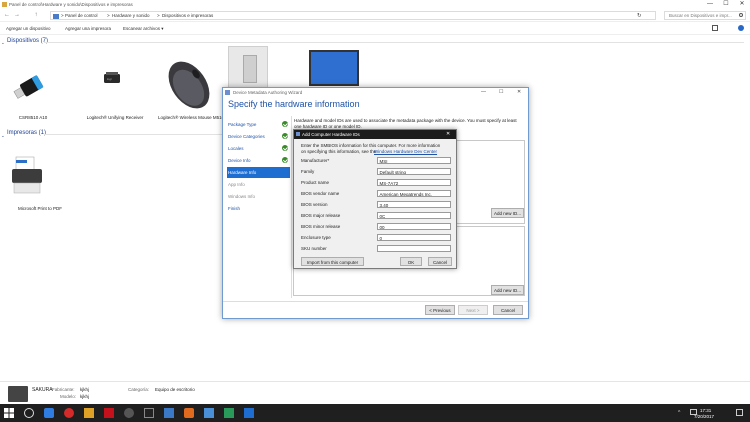 The width and height of the screenshot is (750, 422). I want to click on cortana-icon, so click(29, 413).